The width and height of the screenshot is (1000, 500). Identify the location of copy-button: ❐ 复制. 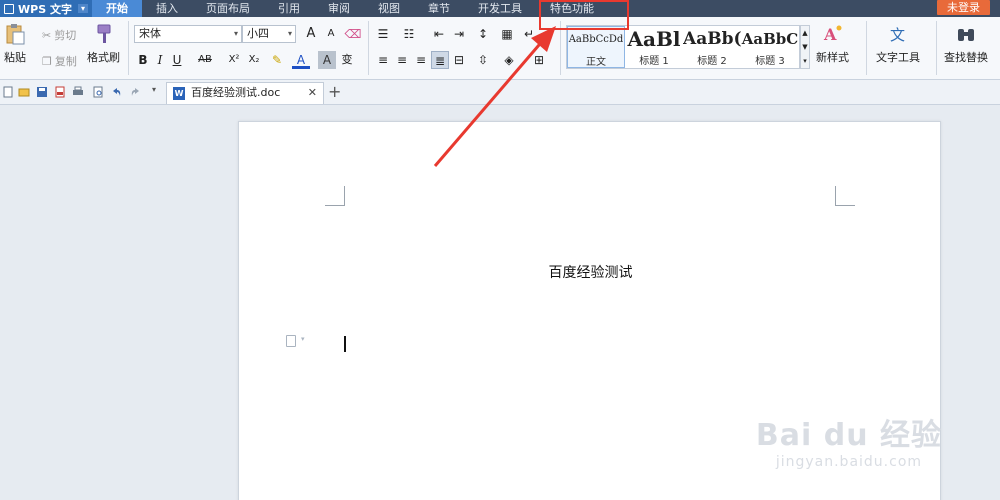
(59, 61).